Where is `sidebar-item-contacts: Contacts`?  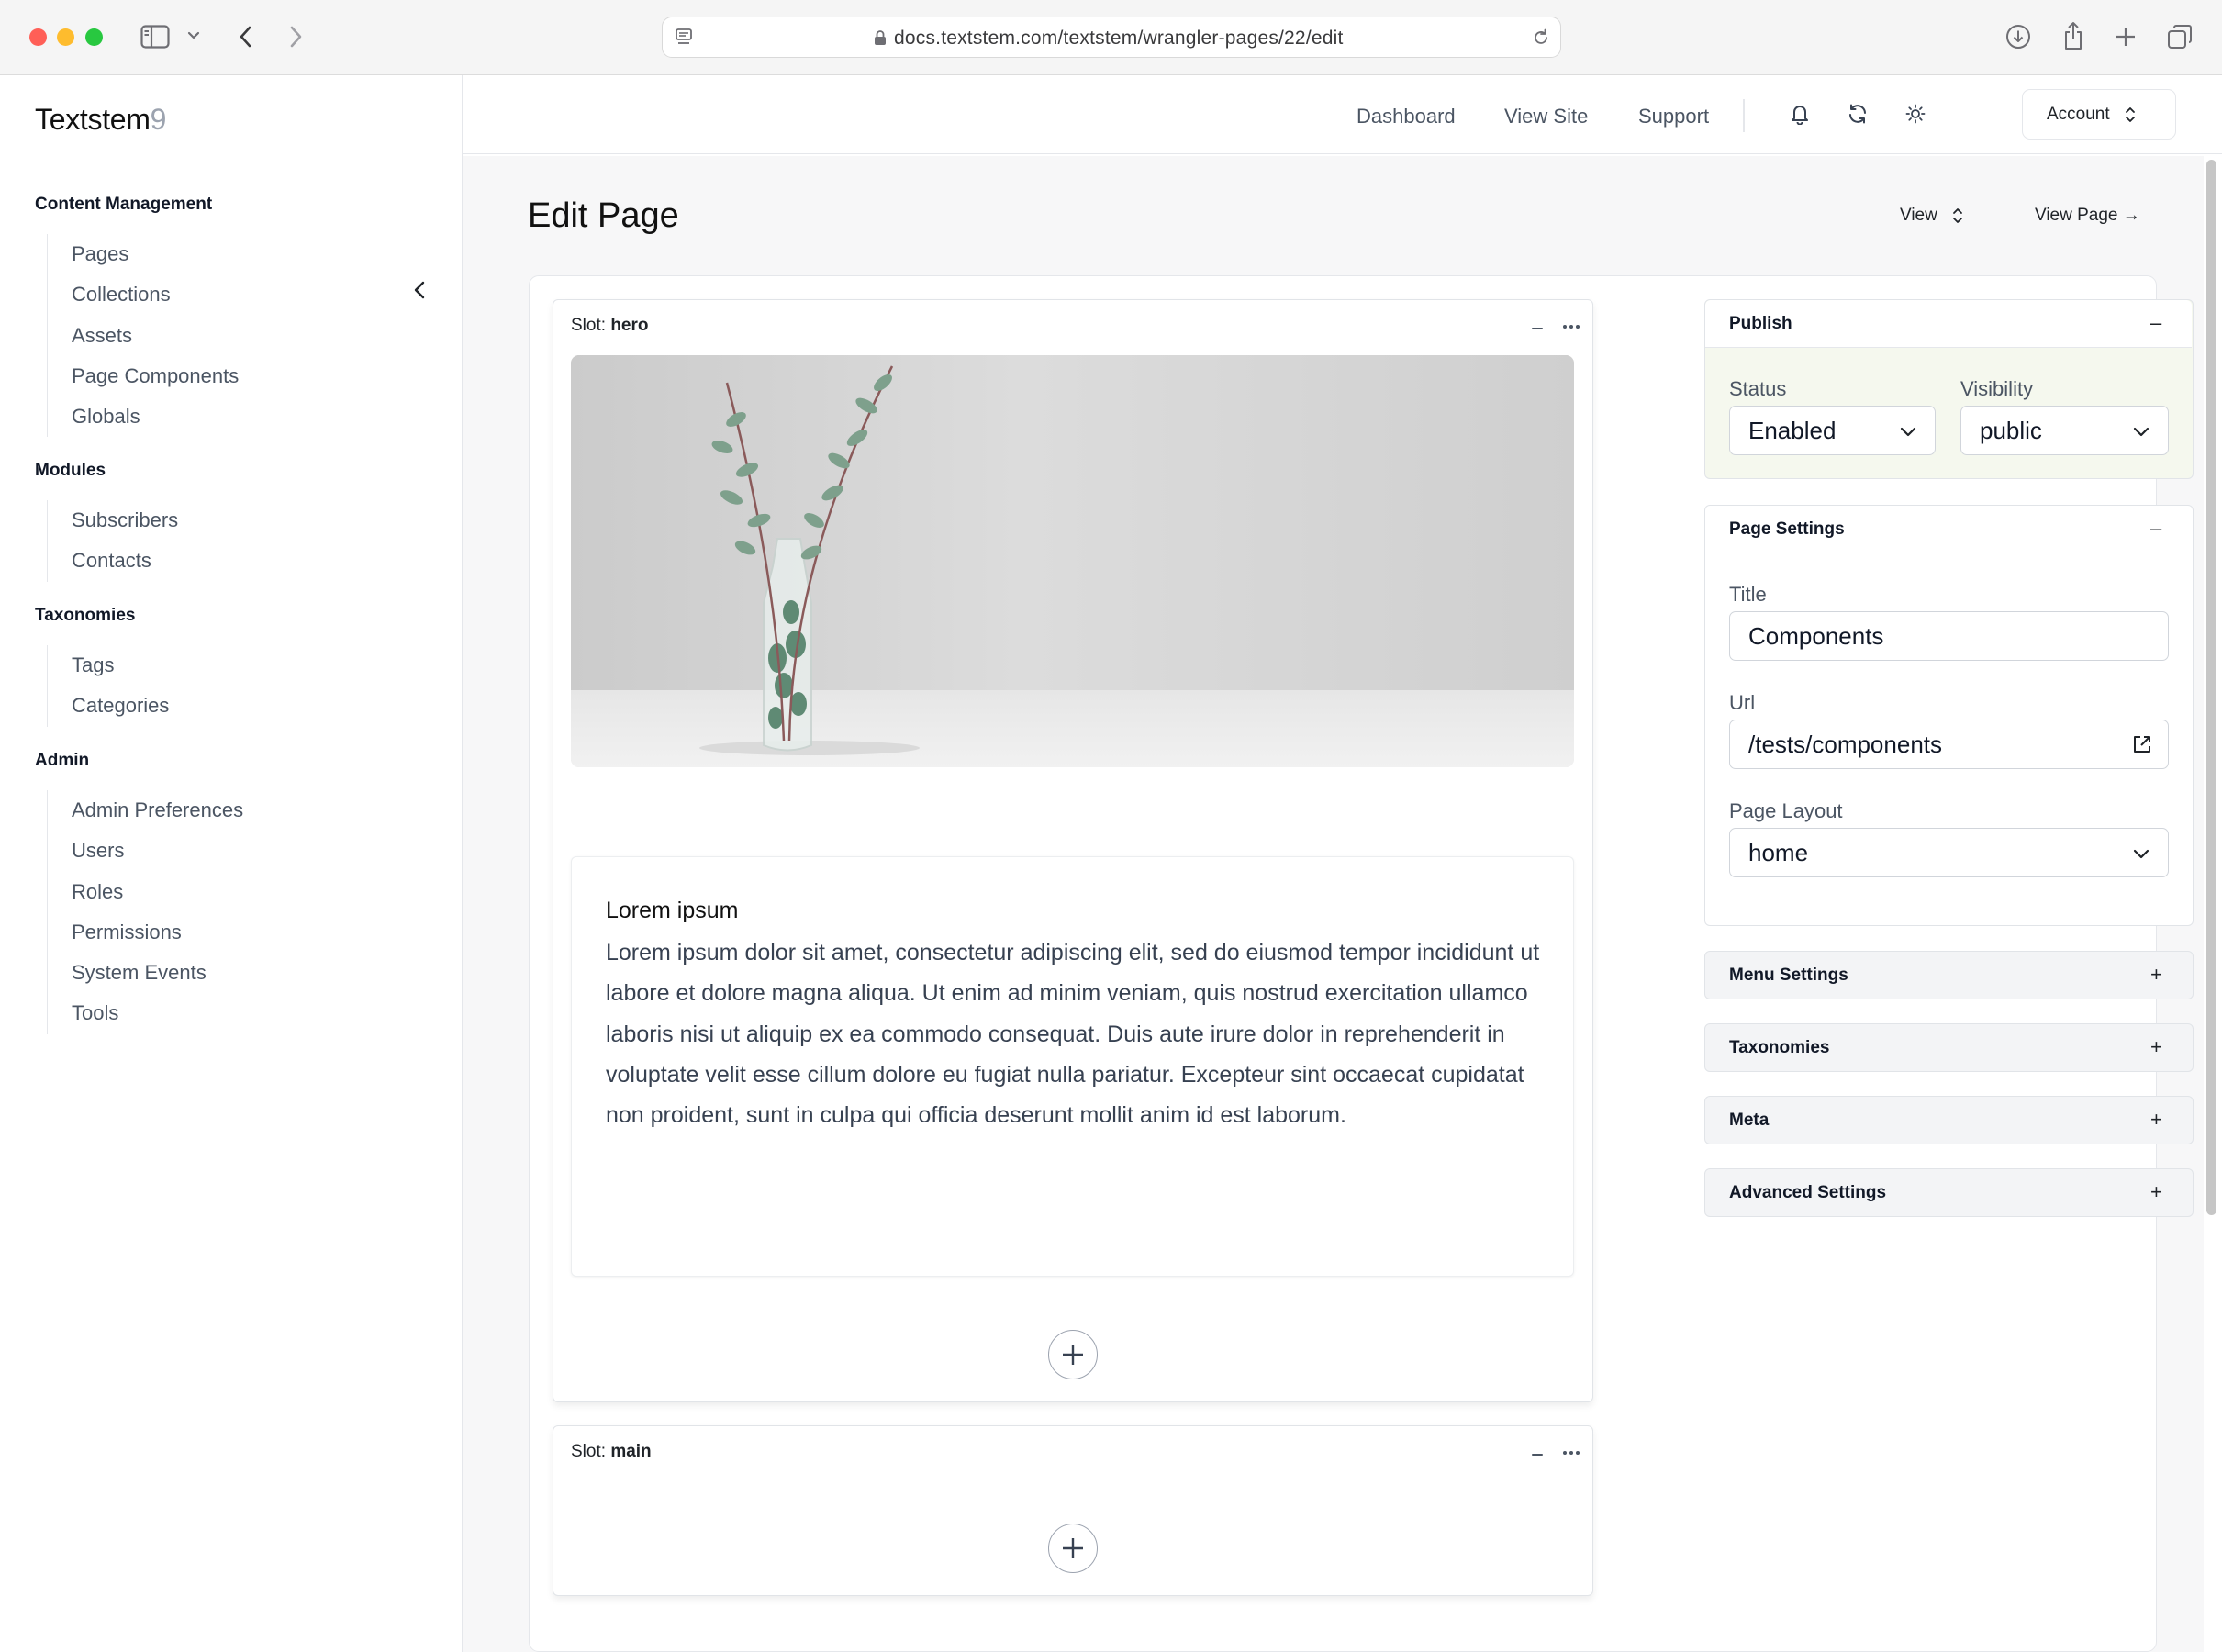 sidebar-item-contacts: Contacts is located at coordinates (113, 561).